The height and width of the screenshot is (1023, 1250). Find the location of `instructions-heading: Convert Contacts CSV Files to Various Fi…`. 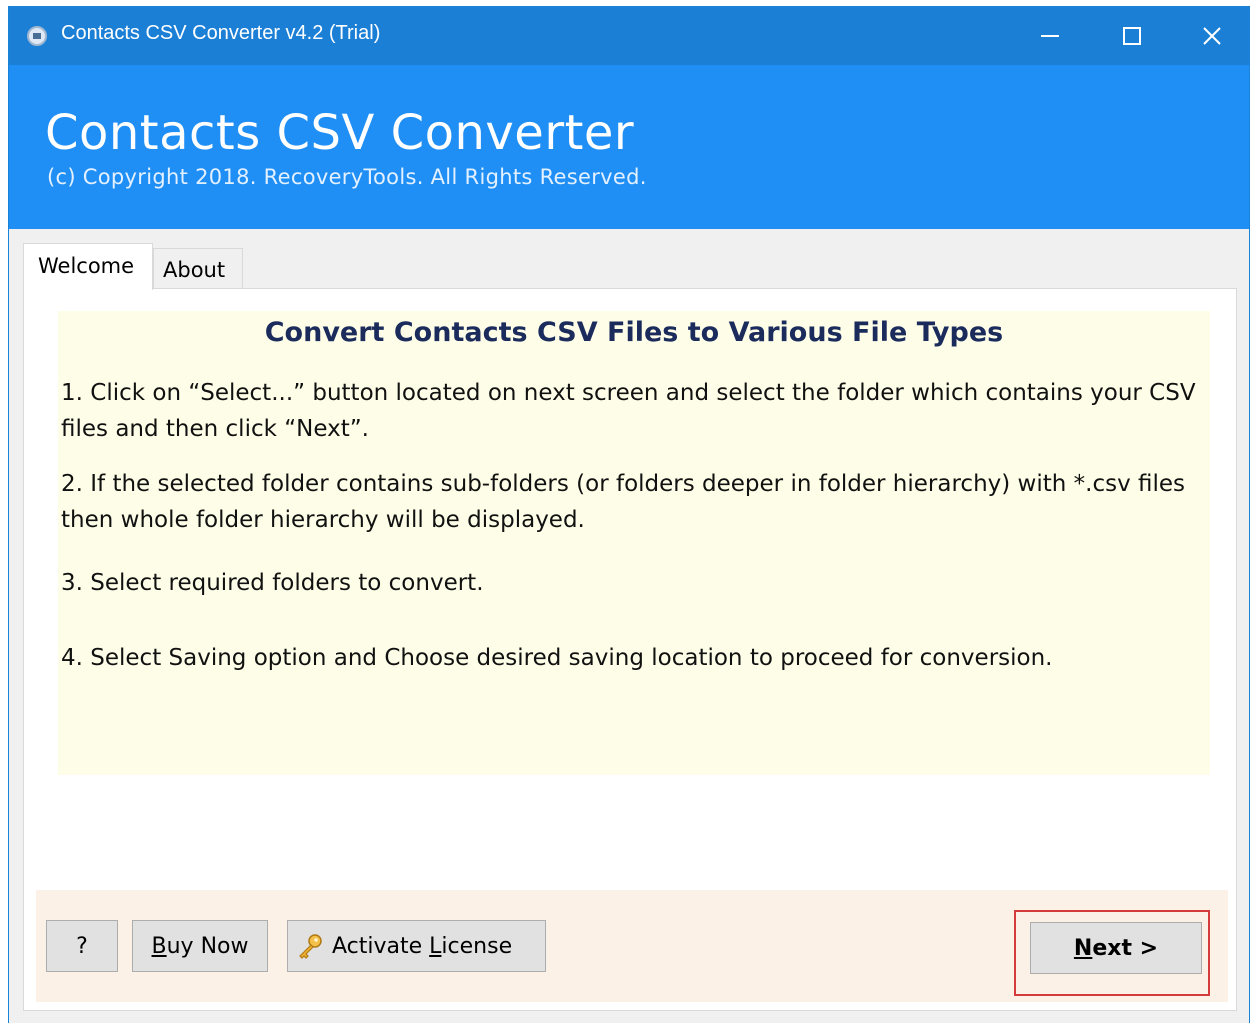

instructions-heading: Convert Contacts CSV Files to Various Fi… is located at coordinates (634, 332).